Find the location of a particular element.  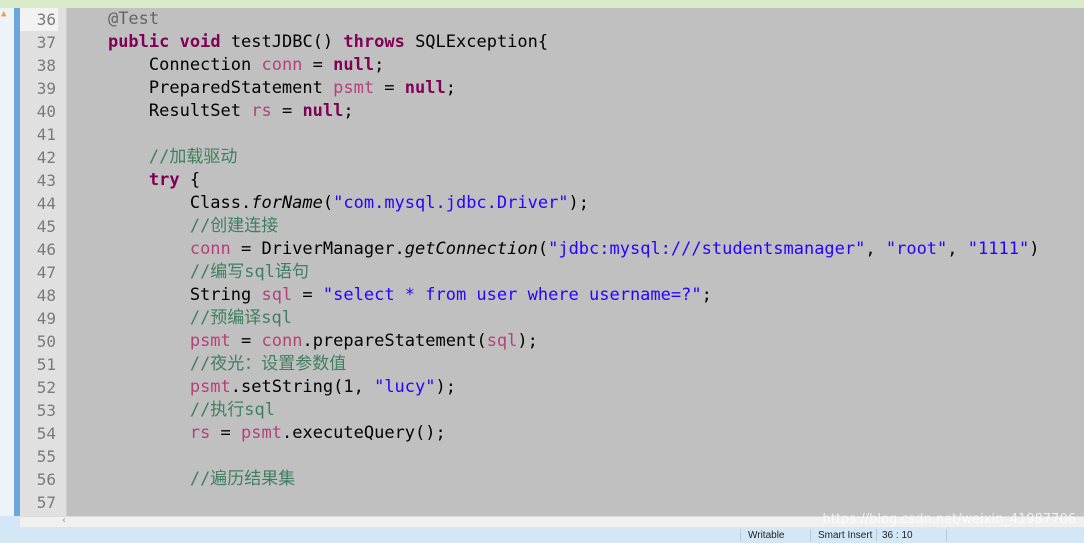

code-line: //预编译sql is located at coordinates (575, 318).